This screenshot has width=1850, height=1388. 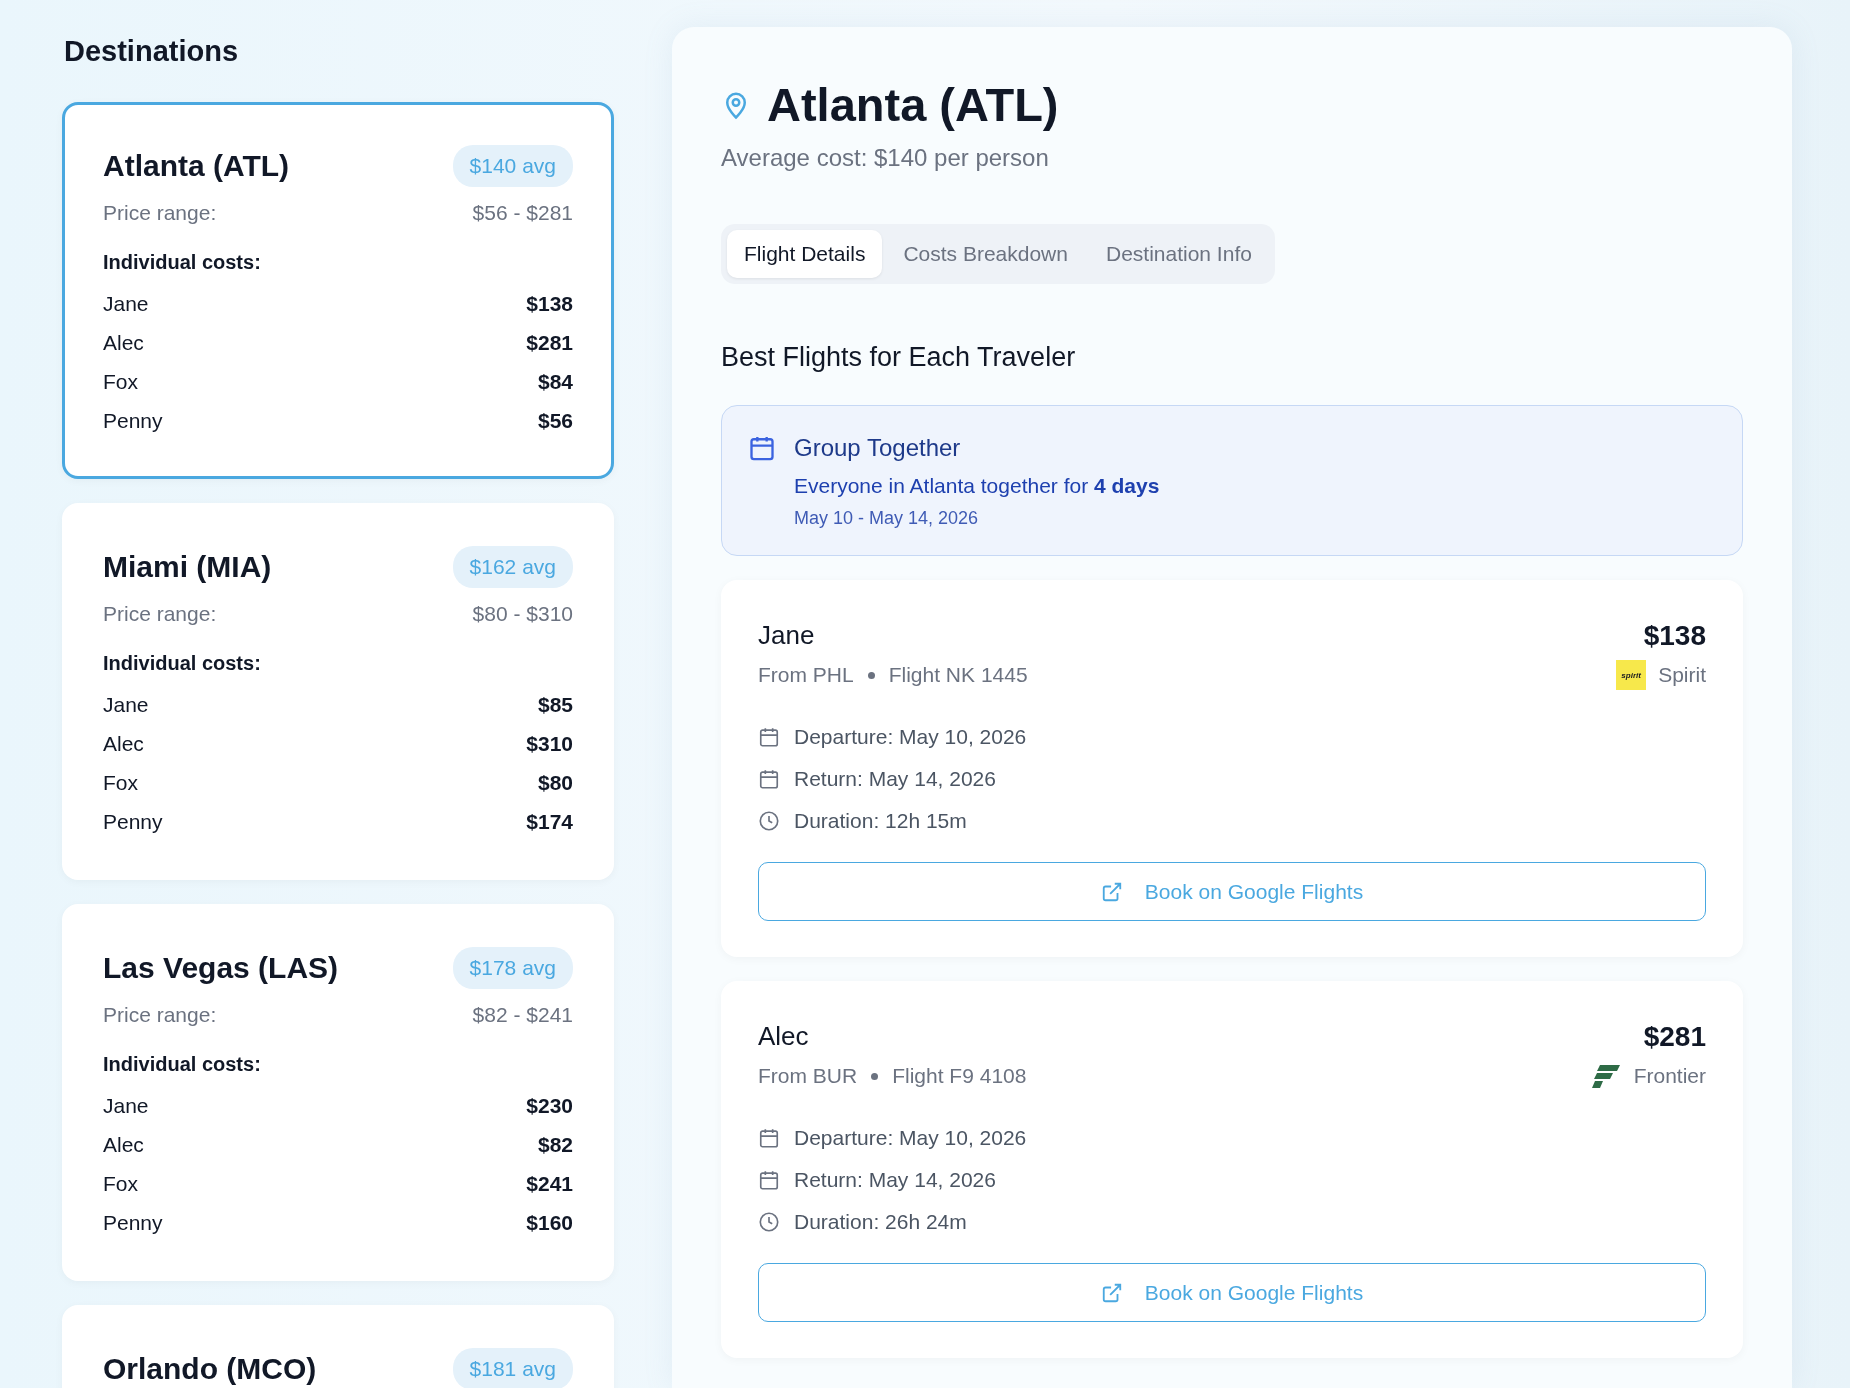 What do you see at coordinates (210, 1369) in the screenshot?
I see `destination-name: Orlando (MCO)` at bounding box center [210, 1369].